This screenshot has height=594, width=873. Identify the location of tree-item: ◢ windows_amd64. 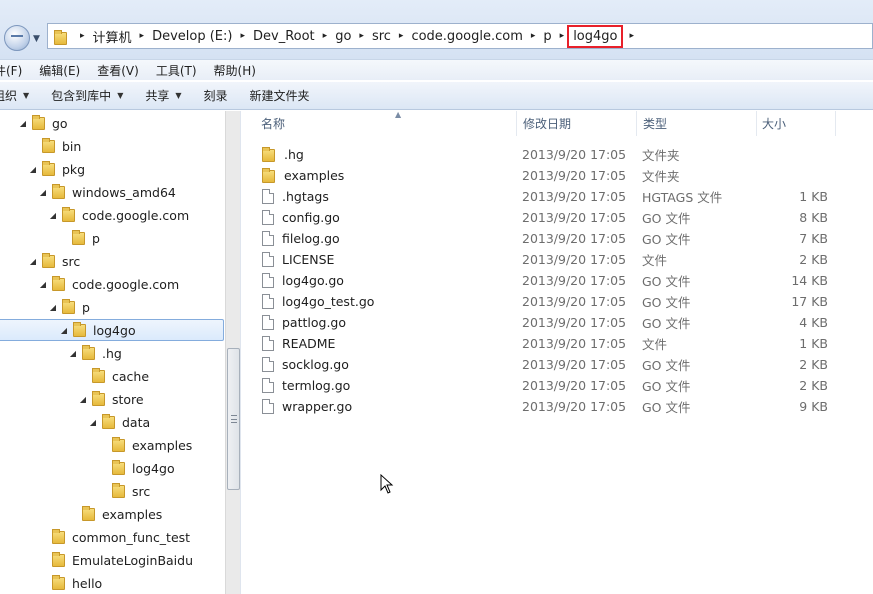
(88, 192).